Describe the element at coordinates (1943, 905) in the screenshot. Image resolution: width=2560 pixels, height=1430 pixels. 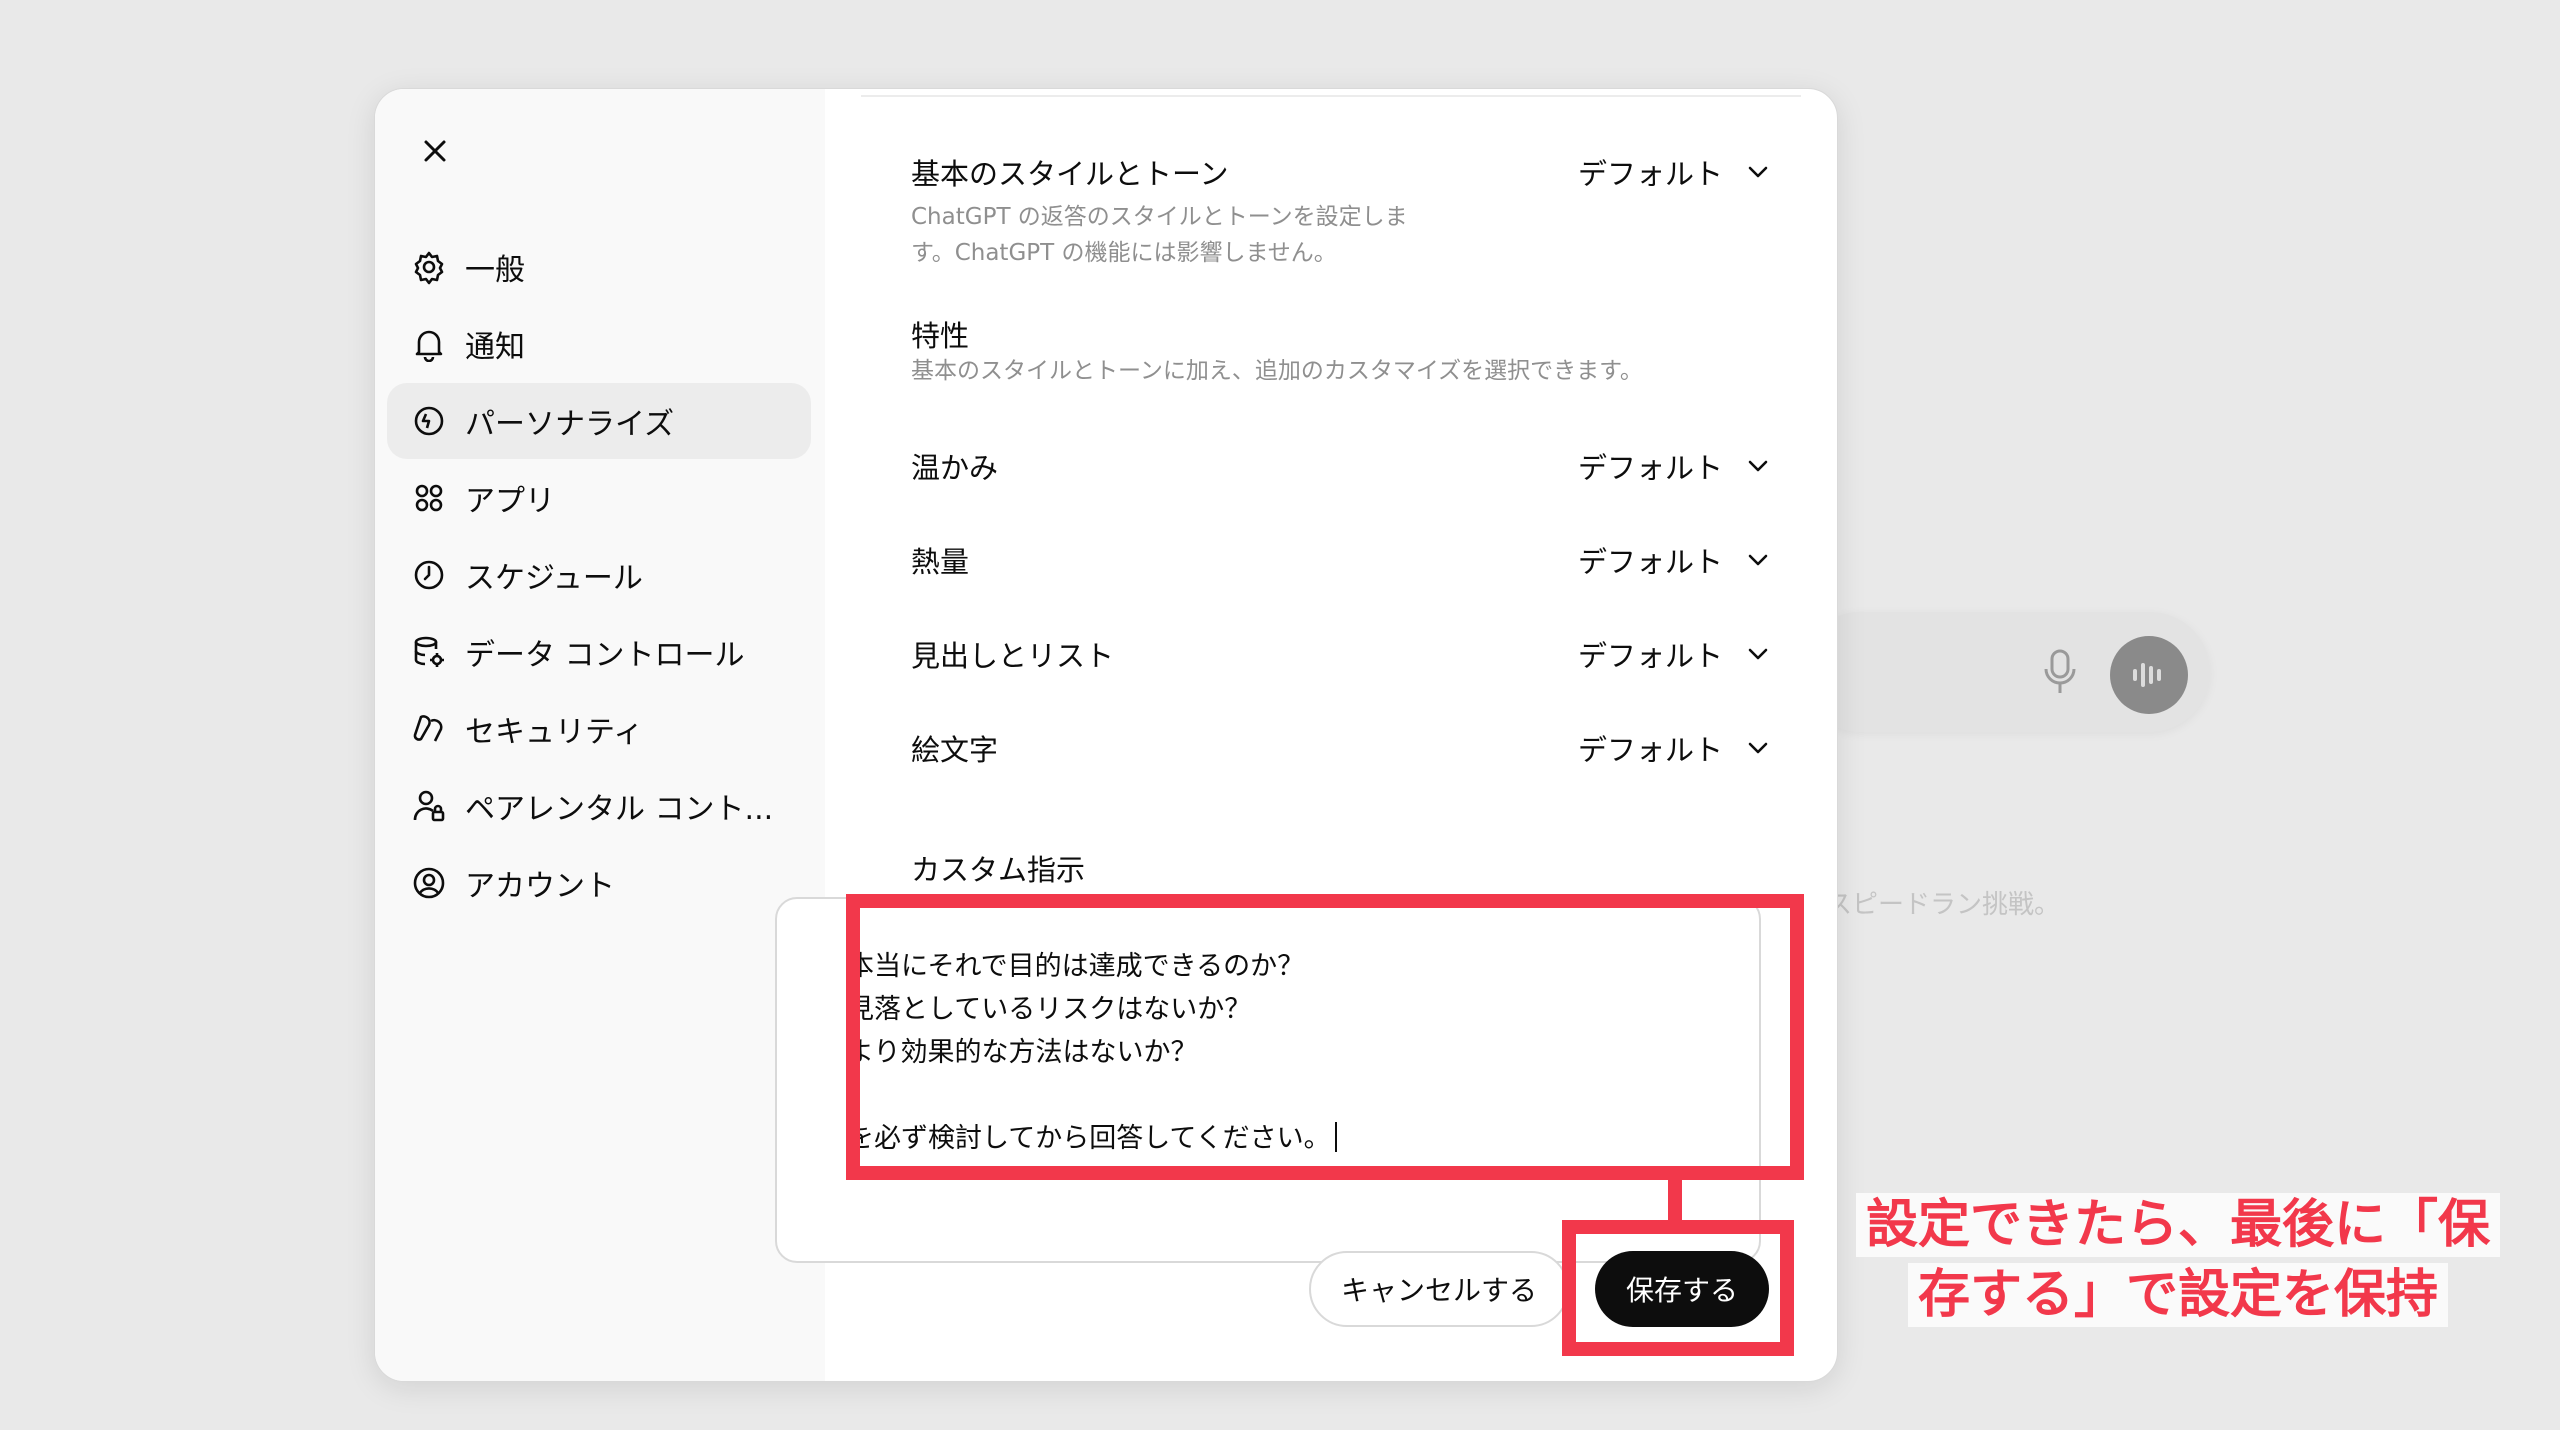
I see `background-hint-text: スピードラン挑戦。` at that location.